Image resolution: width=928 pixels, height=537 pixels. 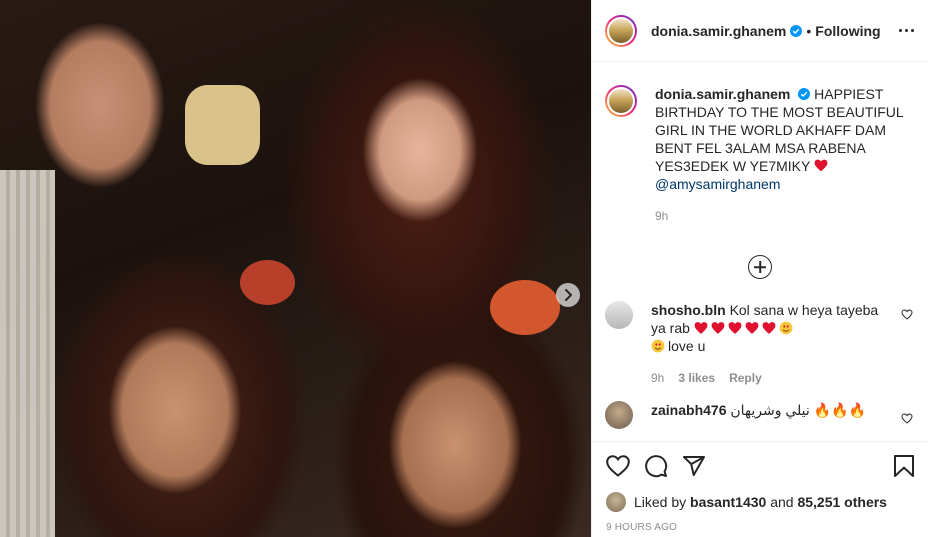 What do you see at coordinates (745, 378) in the screenshot?
I see `reply-button: Reply` at bounding box center [745, 378].